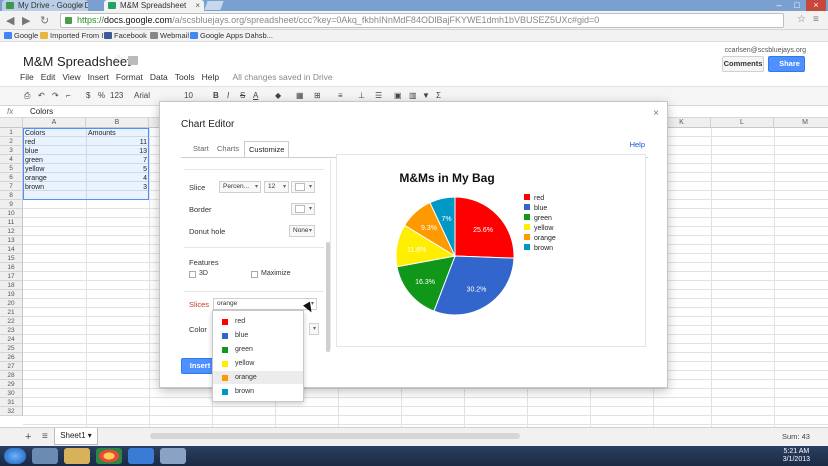  What do you see at coordinates (117, 169) in the screenshot?
I see `grid-cell: 5` at bounding box center [117, 169].